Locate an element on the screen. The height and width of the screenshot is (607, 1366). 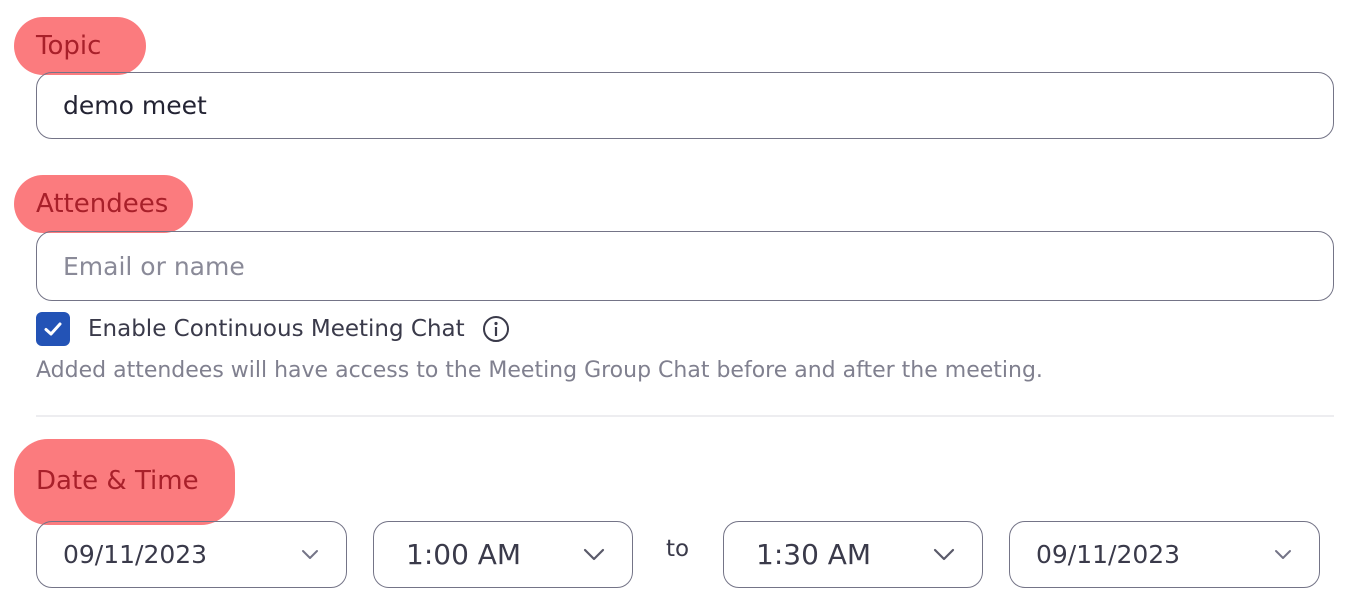
start-date-select: 09/11/2023 is located at coordinates (191, 554).